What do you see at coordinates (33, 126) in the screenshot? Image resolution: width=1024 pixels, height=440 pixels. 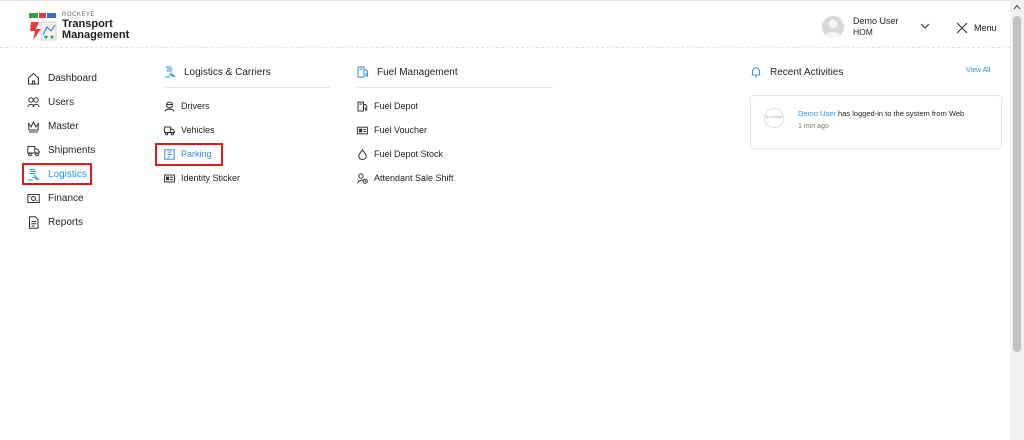 I see `crown-icon` at bounding box center [33, 126].